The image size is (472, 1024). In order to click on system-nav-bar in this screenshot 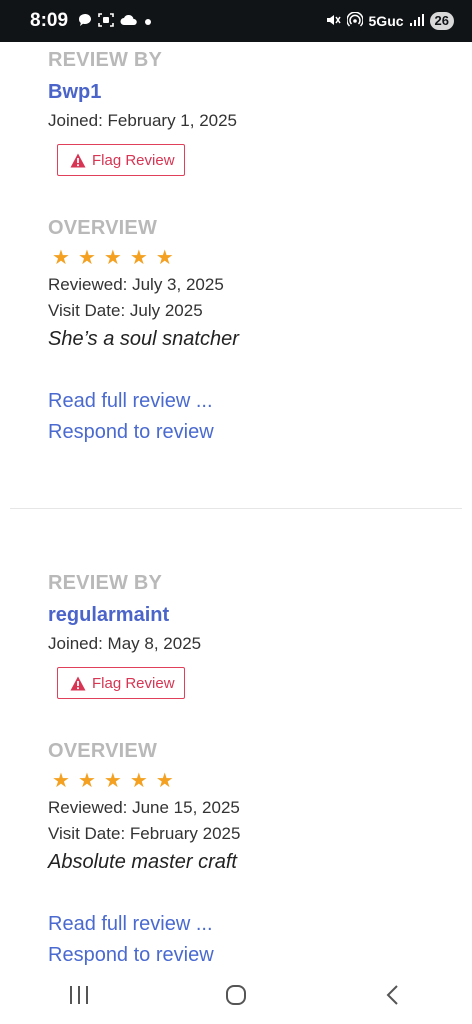, I will do `click(236, 995)`.